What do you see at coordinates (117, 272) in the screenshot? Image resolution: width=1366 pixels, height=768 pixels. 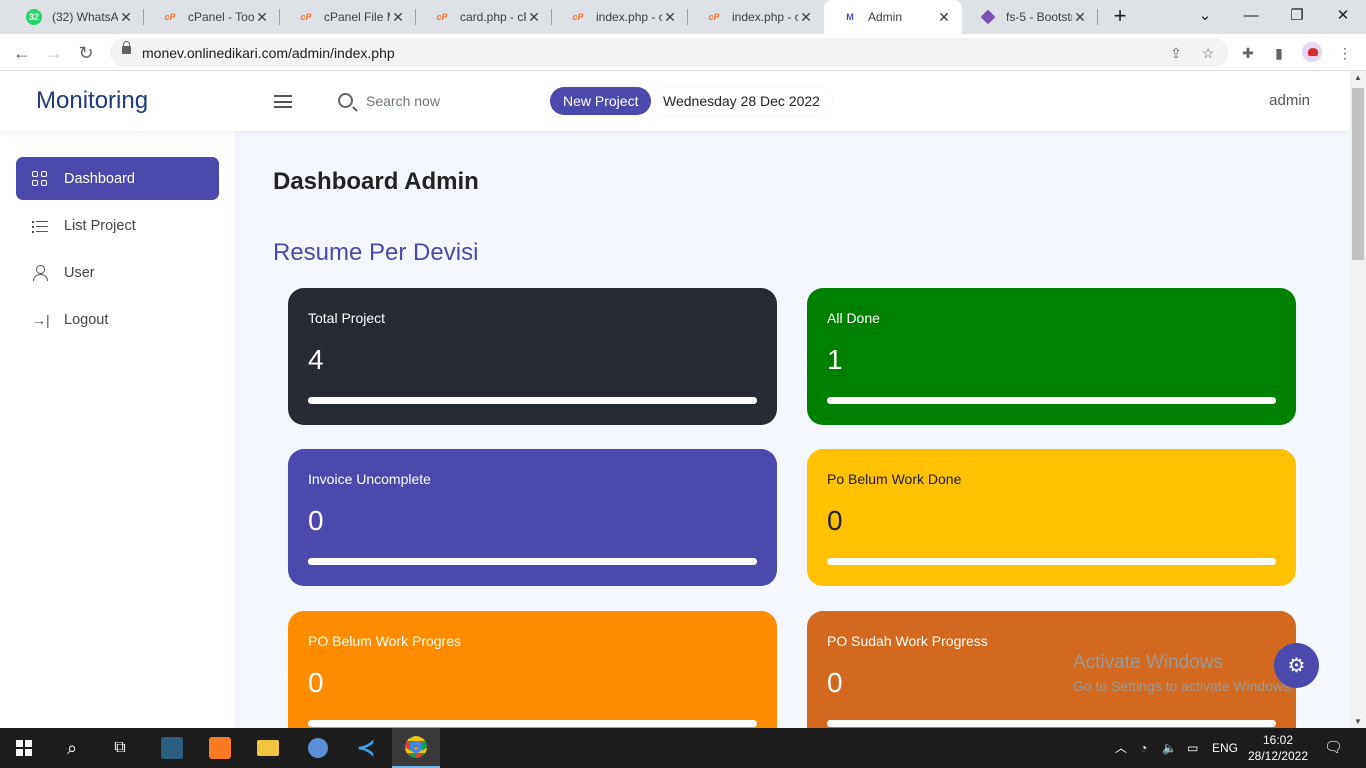 I see `sidebar-item-user: User` at bounding box center [117, 272].